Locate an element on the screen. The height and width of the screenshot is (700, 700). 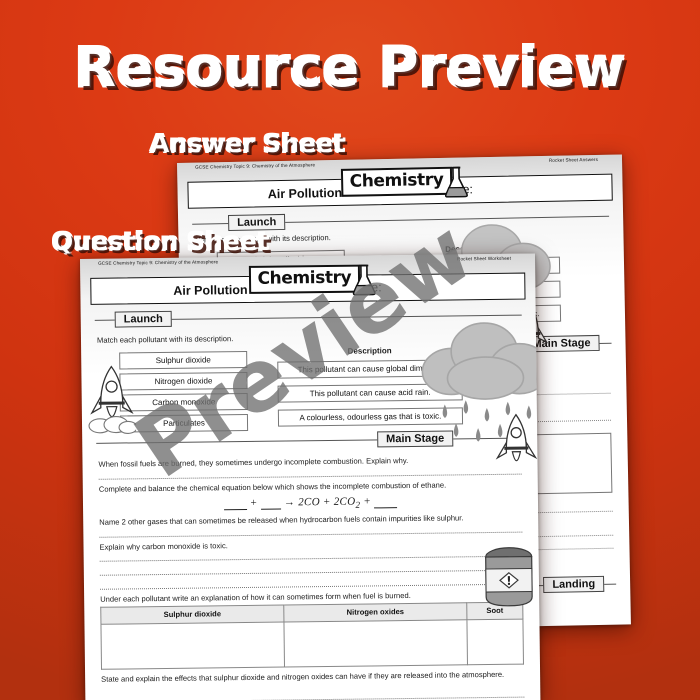
list-item: Sulphur dioxide is located at coordinates (183, 360).